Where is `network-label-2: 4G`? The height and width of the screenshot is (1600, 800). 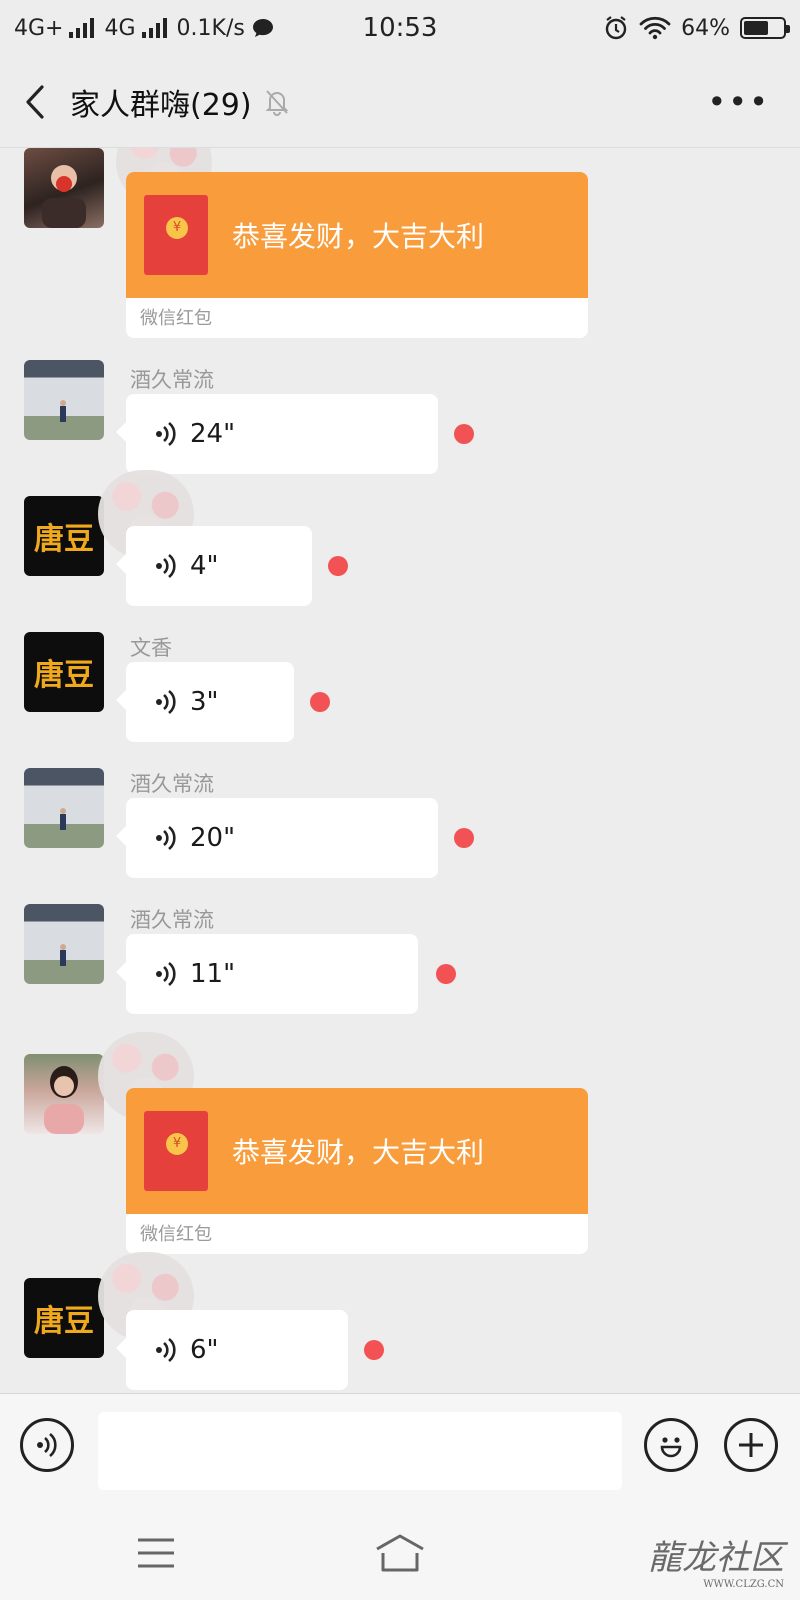
network-label-2: 4G is located at coordinates (120, 28).